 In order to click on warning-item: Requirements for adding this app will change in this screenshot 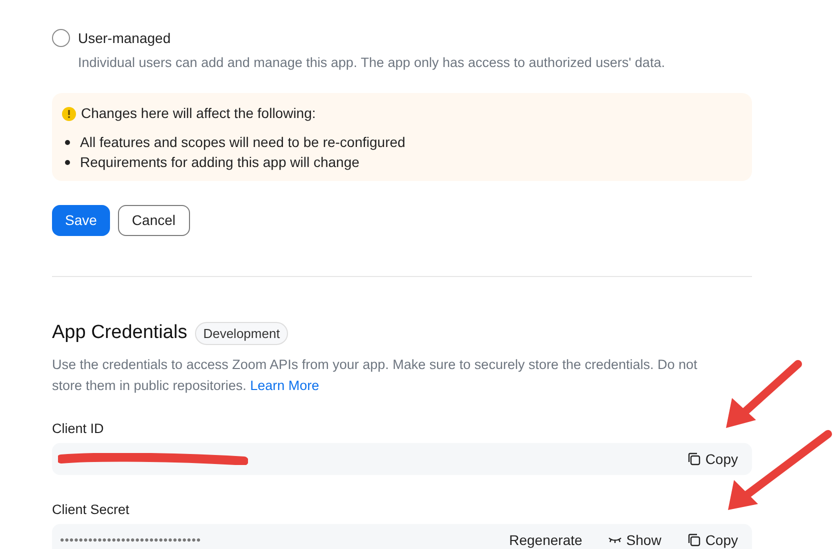, I will do `click(220, 162)`.